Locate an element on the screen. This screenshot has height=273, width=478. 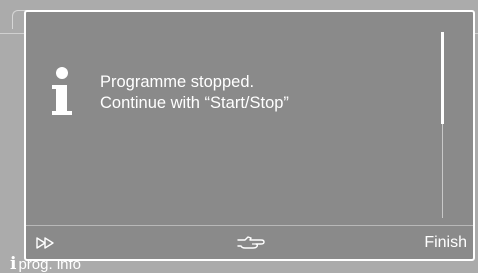
fast-forward-button is located at coordinates (51, 242).